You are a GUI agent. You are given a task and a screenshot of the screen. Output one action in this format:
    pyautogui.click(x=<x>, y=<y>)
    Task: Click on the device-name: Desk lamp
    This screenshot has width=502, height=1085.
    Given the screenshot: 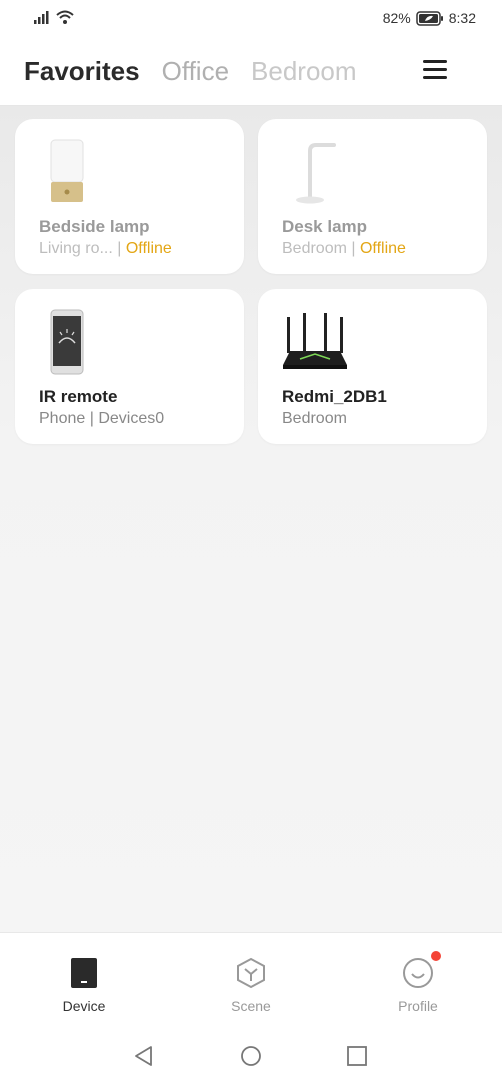 What is the action you would take?
    pyautogui.click(x=325, y=226)
    